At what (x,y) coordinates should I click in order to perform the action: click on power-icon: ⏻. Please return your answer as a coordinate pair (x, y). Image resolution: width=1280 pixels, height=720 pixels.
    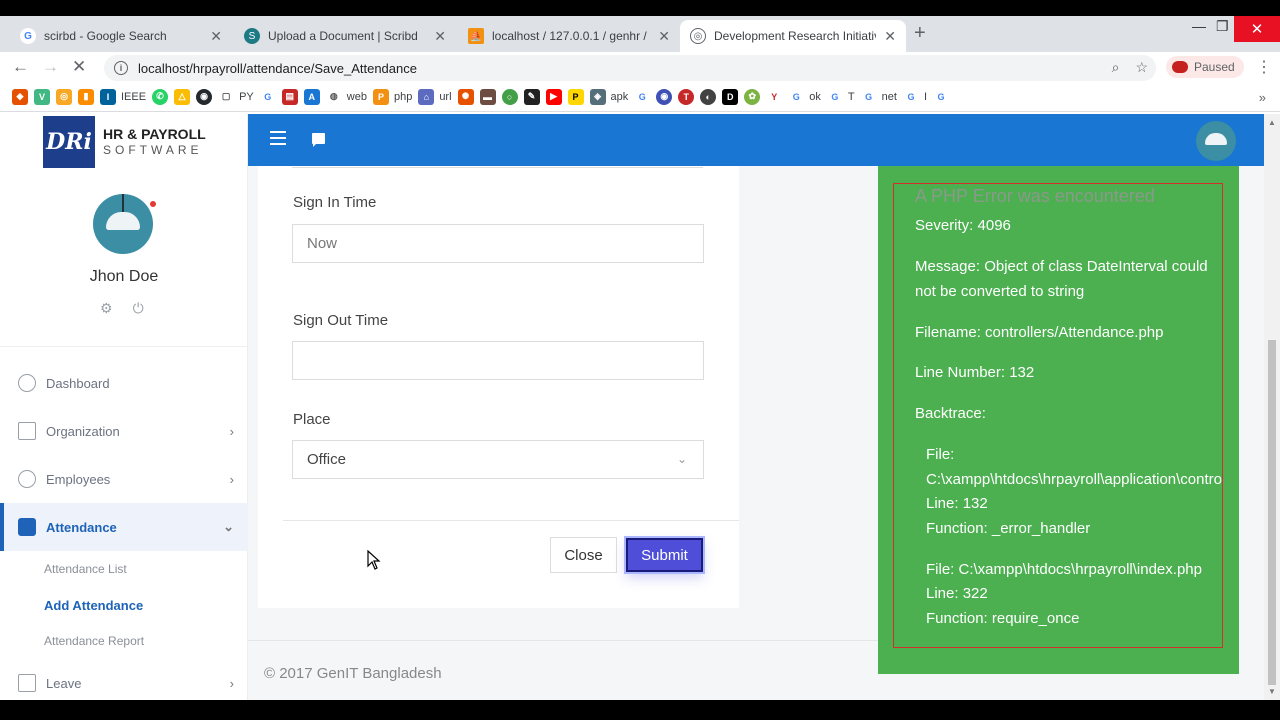
    Looking at the image, I should click on (138, 308).